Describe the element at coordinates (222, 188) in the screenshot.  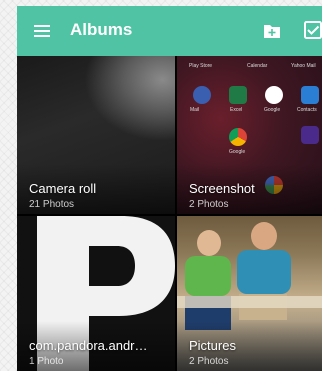
I see `album-name: Screenshot` at that location.